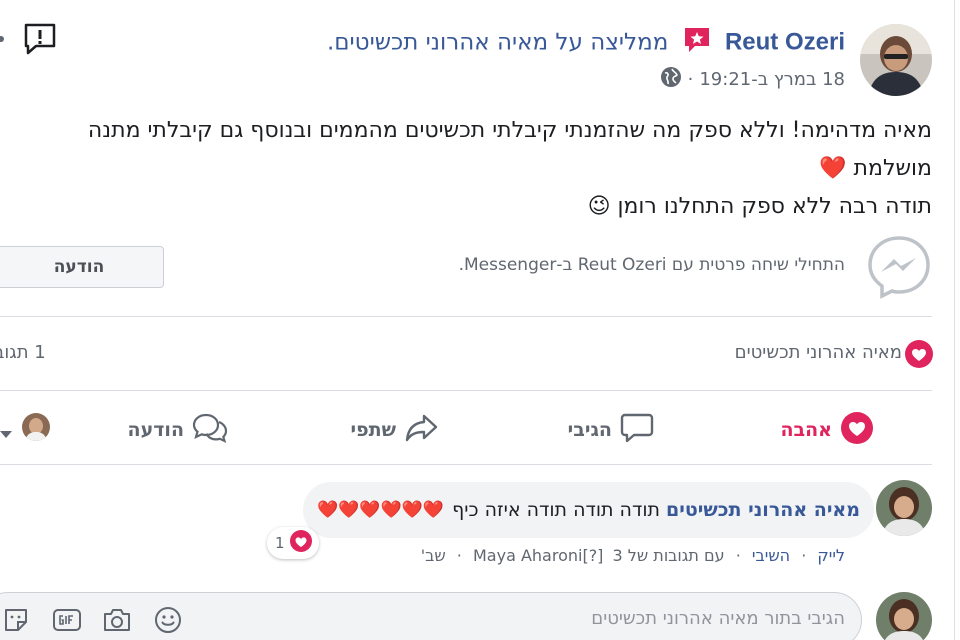  I want to click on page-name-link: מאיה אהרוני תכשיטים., so click(437, 43).